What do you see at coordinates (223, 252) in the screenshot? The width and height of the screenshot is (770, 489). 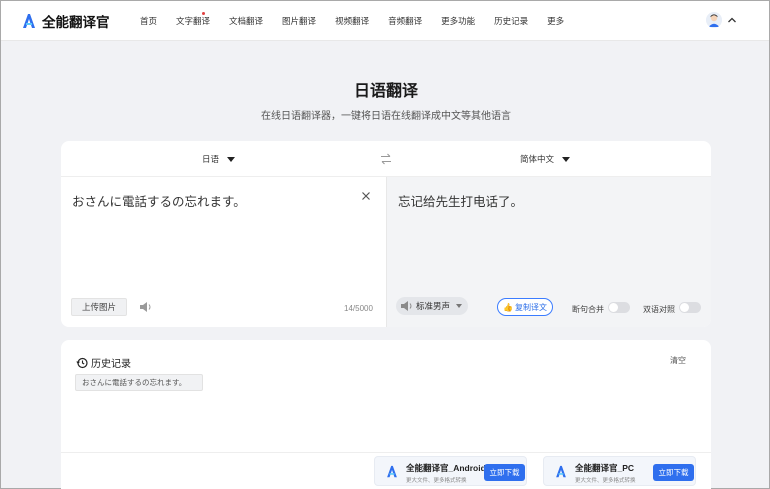 I see `source-panel: おさんに電話するの忘れます。 上传图片 14/5000` at bounding box center [223, 252].